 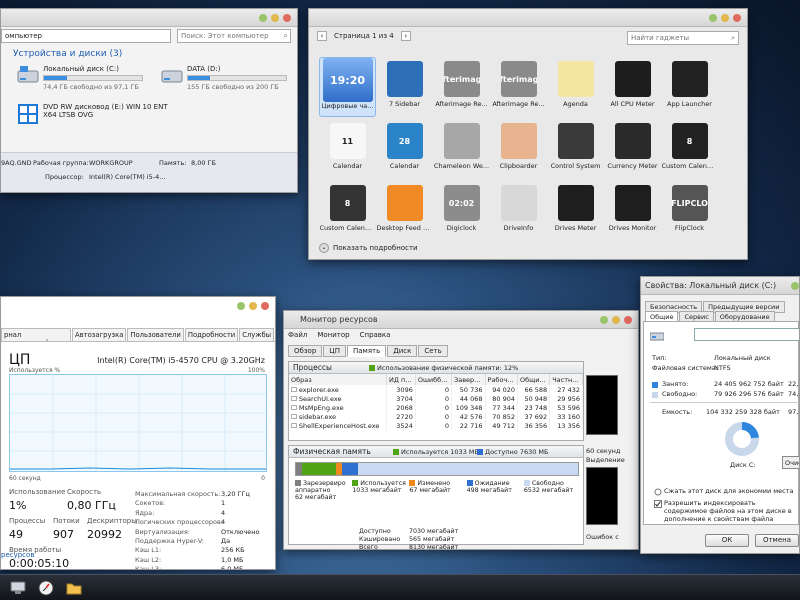 I want to click on tab-1: ЦП, so click(x=334, y=351).